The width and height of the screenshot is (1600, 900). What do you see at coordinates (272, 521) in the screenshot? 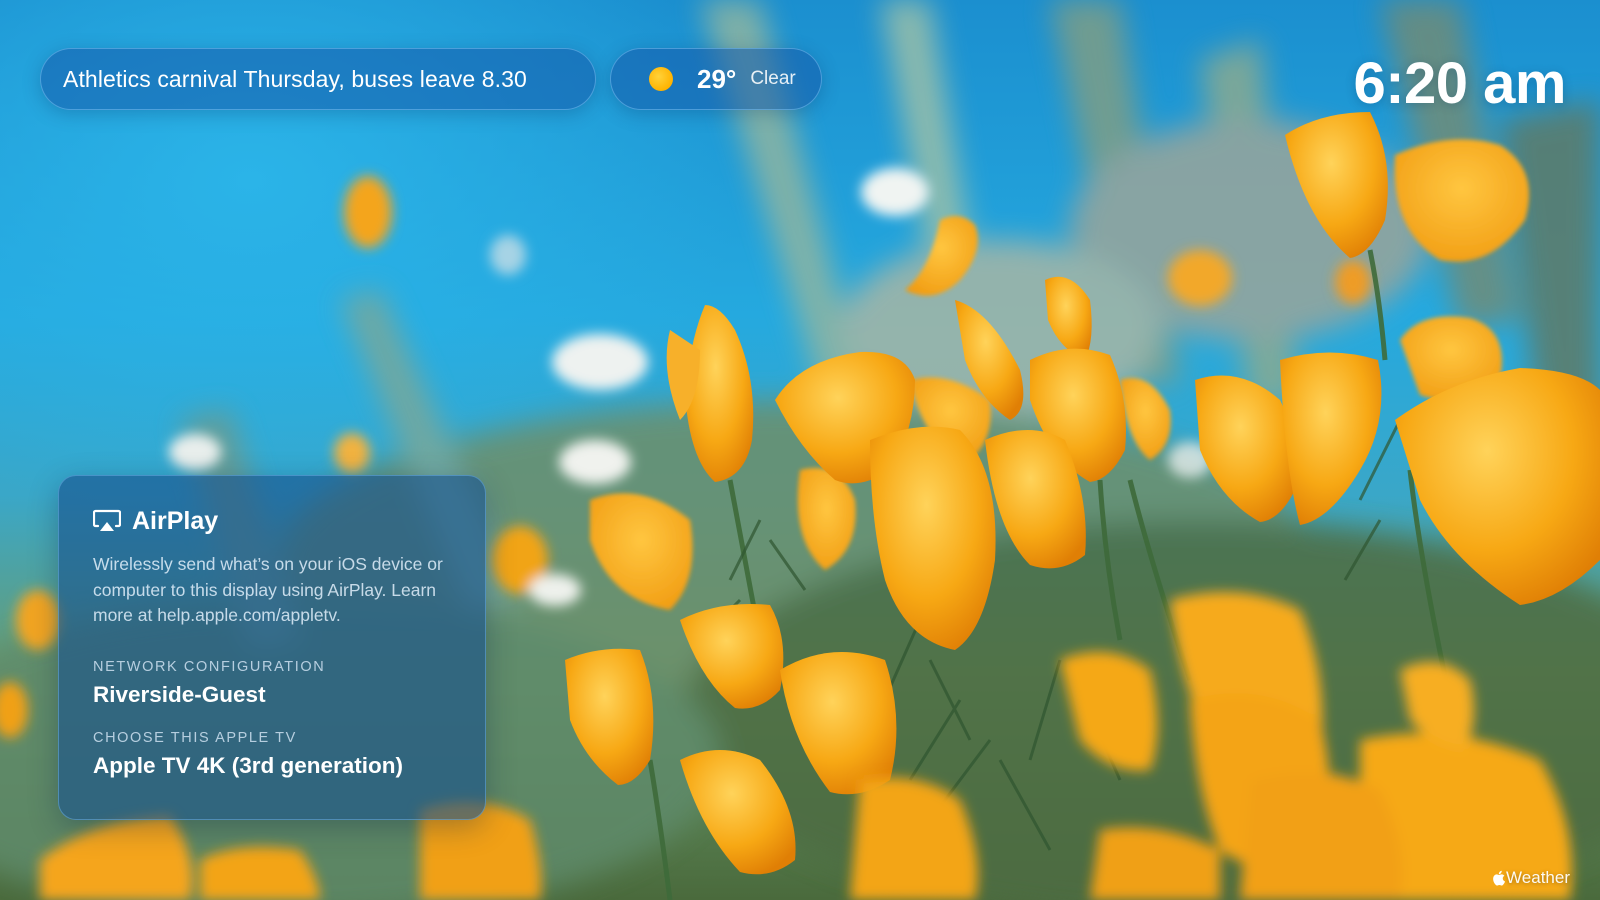
I see `airplay-card-header: AirPlay` at bounding box center [272, 521].